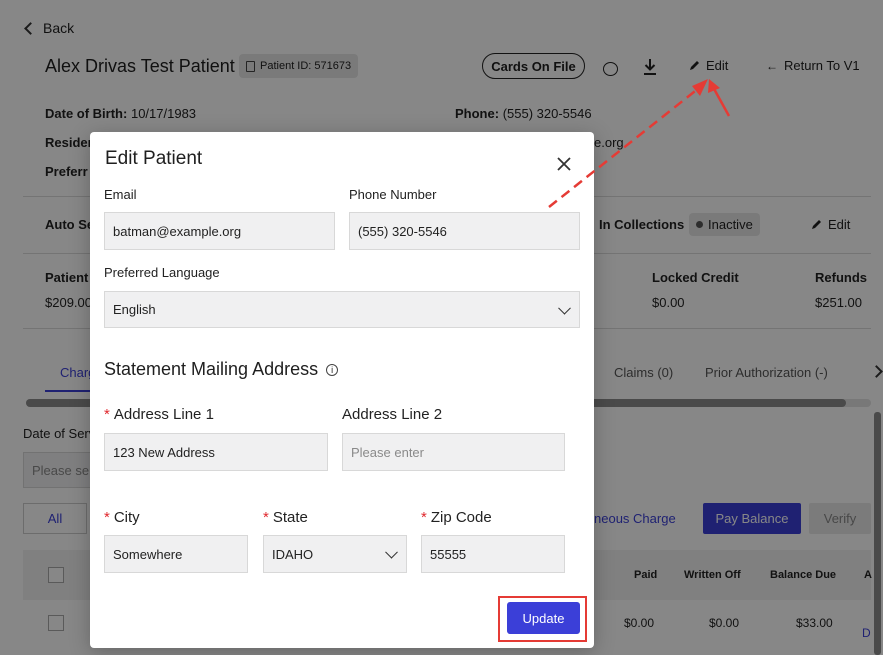  What do you see at coordinates (335, 554) in the screenshot?
I see `state-select: IDAHO` at bounding box center [335, 554].